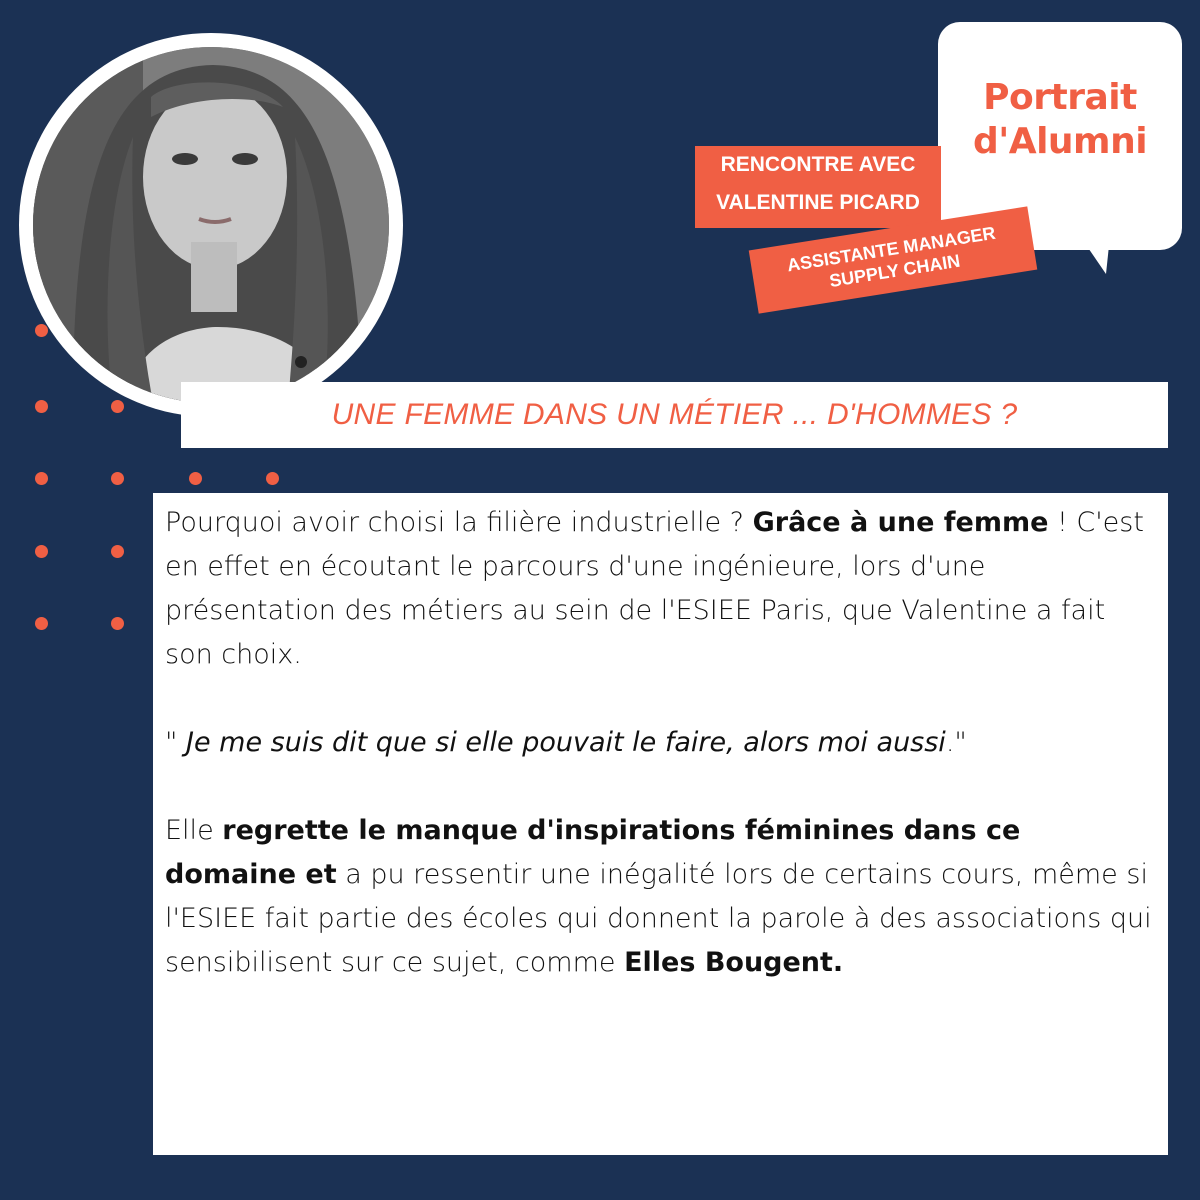 The width and height of the screenshot is (1200, 1200). I want to click on association-name: Elles Bougent., so click(734, 962).